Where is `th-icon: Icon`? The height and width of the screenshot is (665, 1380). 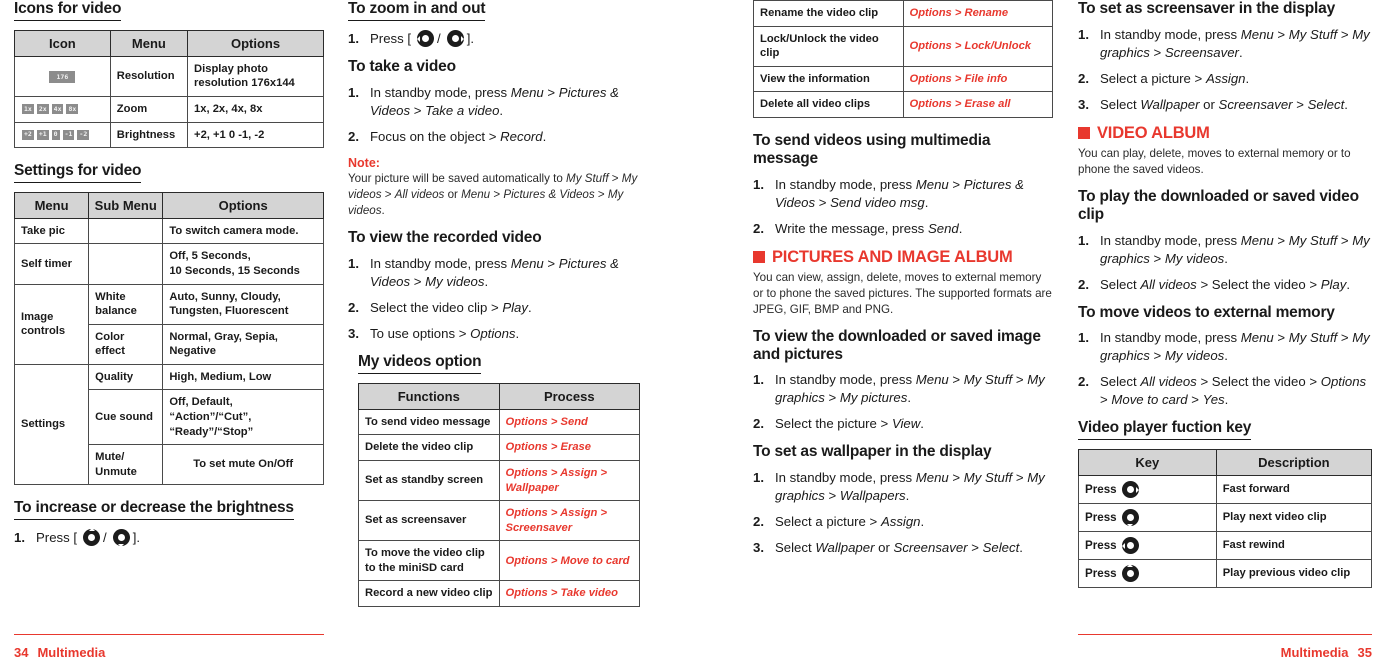
th-icon: Icon is located at coordinates (62, 43).